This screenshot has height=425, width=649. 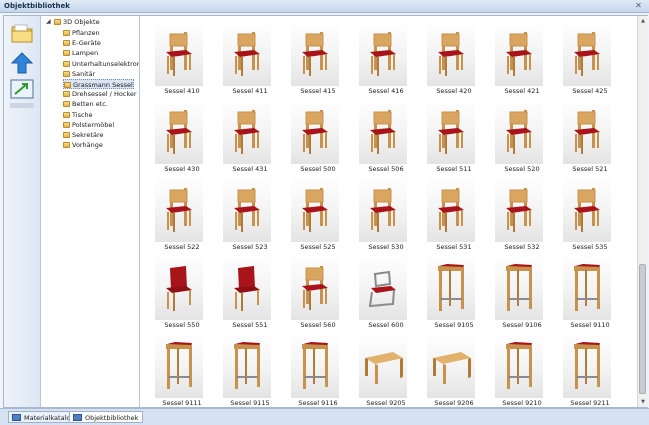 I want to click on scroll-thumb, so click(x=642, y=329).